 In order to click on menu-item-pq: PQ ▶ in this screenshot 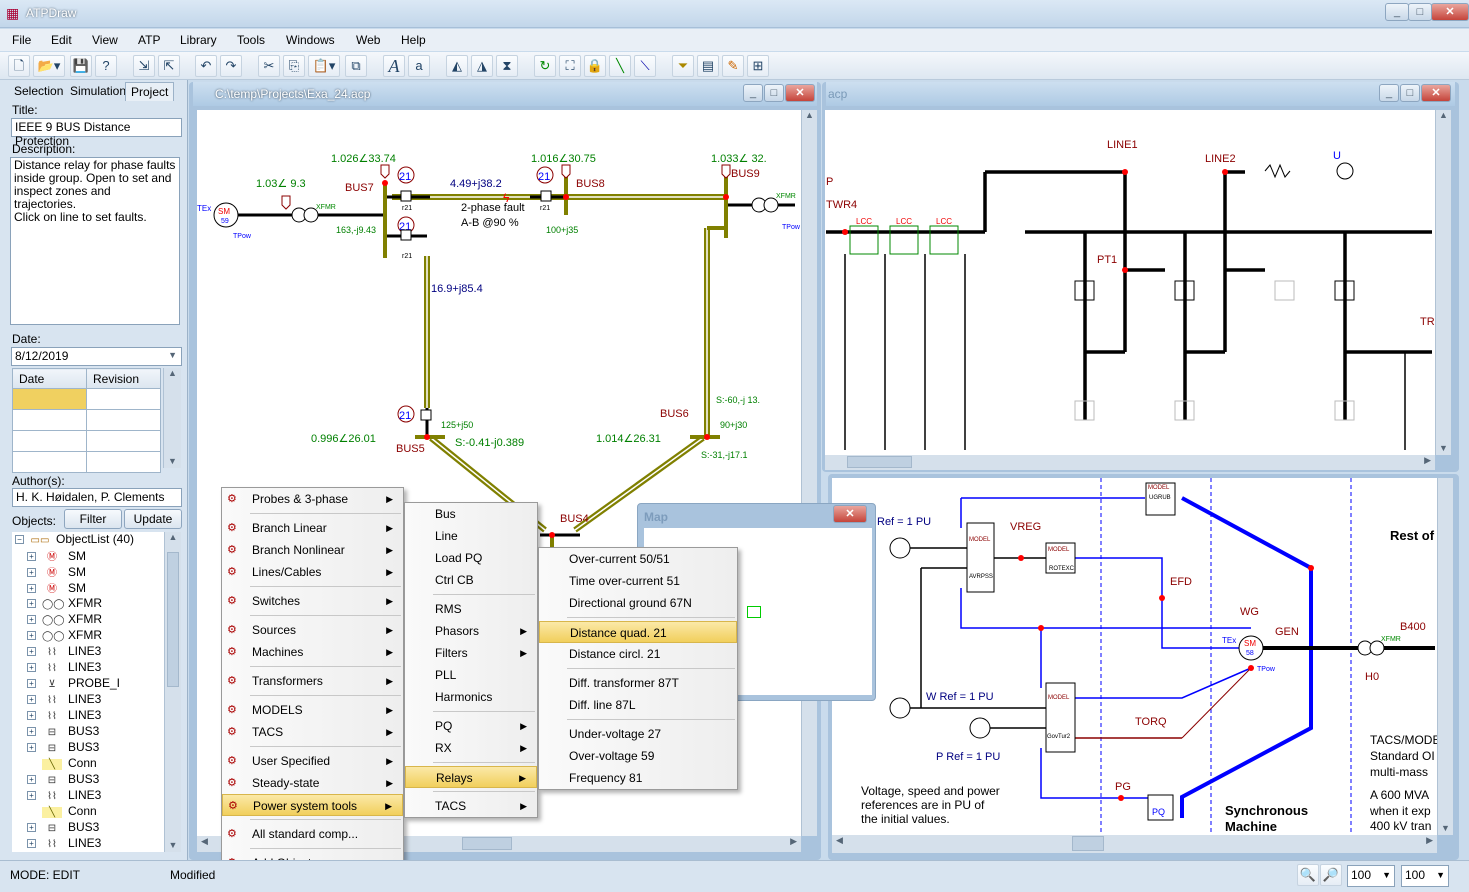, I will do `click(471, 726)`.